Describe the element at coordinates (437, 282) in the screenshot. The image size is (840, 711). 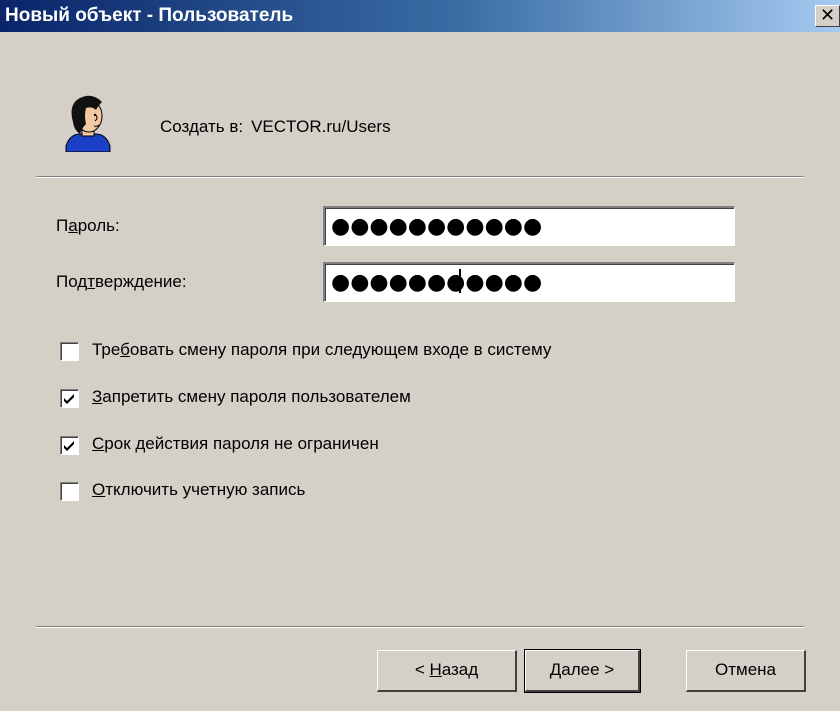
I see `confirm-value: ●●●●●●●●●●●` at that location.